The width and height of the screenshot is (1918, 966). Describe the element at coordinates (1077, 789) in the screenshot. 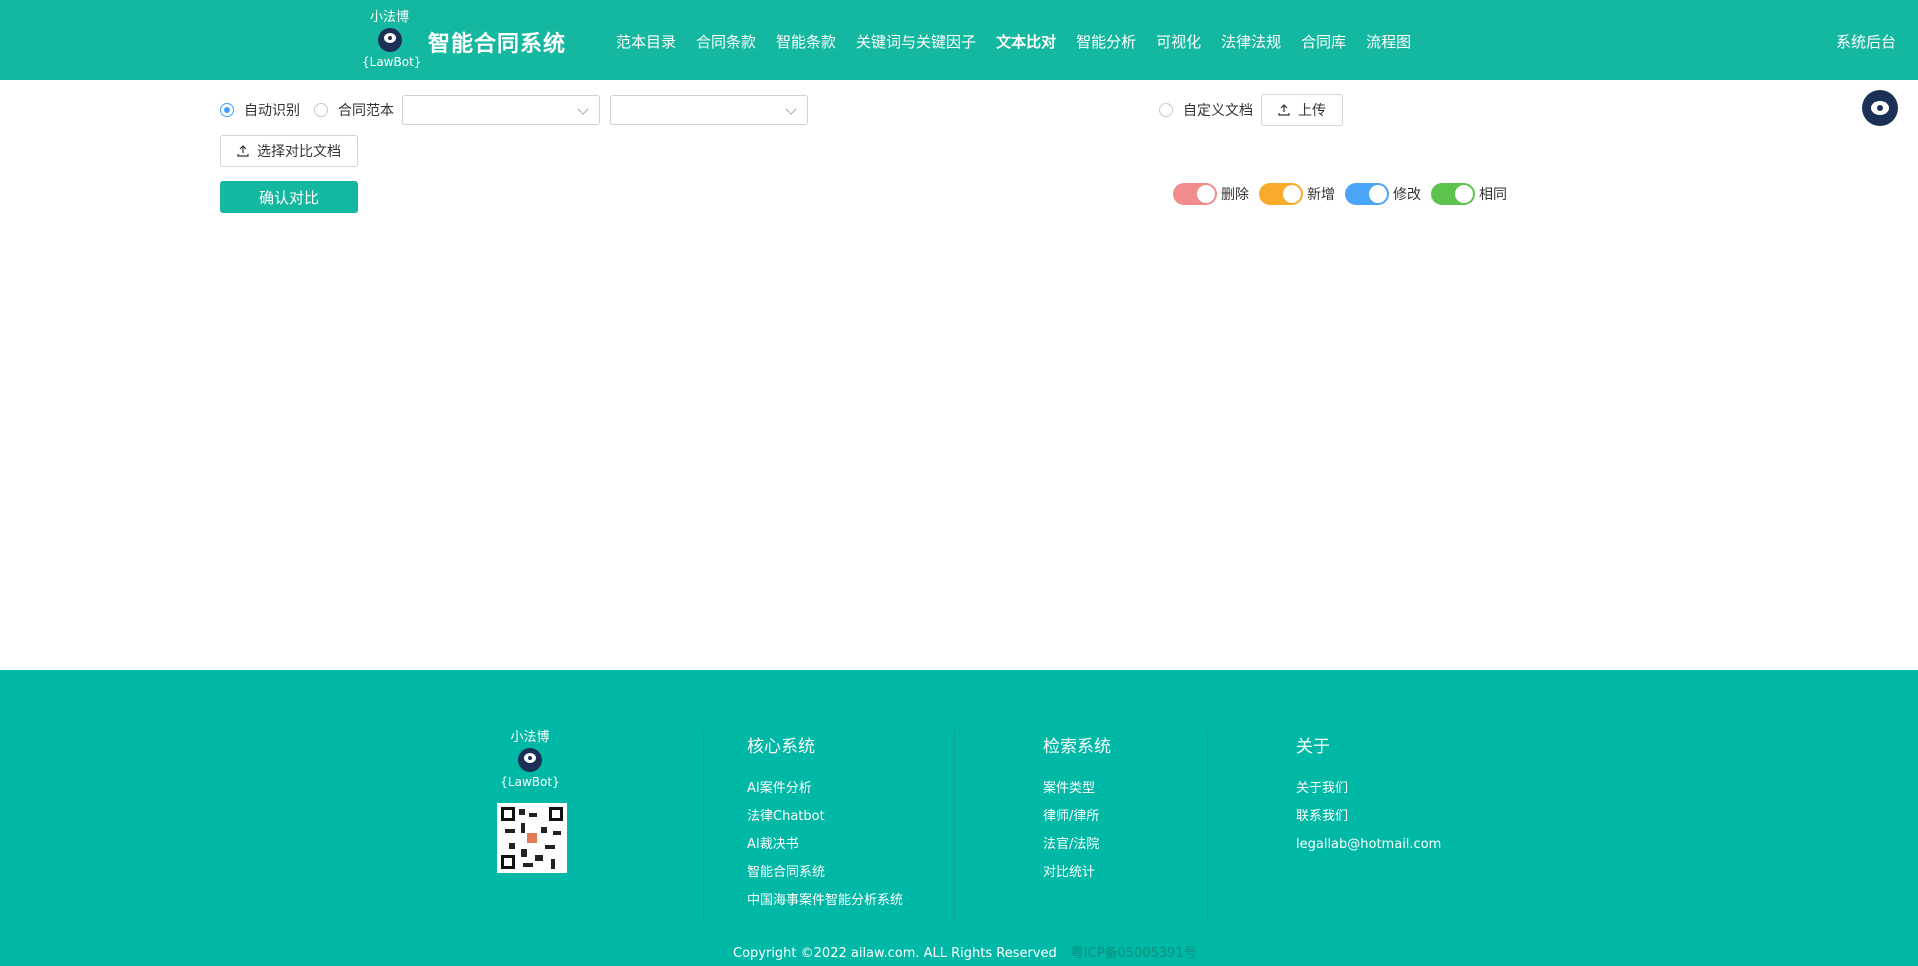

I see `footer-link-case-types: 案件类型` at that location.